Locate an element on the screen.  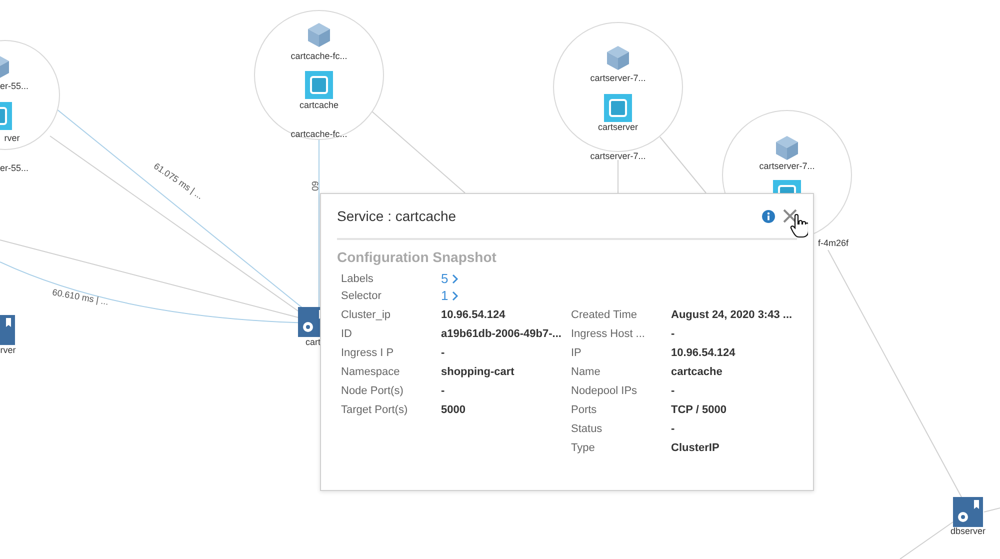
field-label: Status is located at coordinates (587, 429).